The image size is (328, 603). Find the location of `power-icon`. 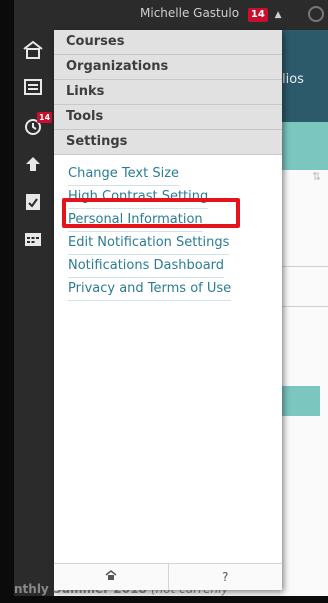

power-icon is located at coordinates (316, 14).